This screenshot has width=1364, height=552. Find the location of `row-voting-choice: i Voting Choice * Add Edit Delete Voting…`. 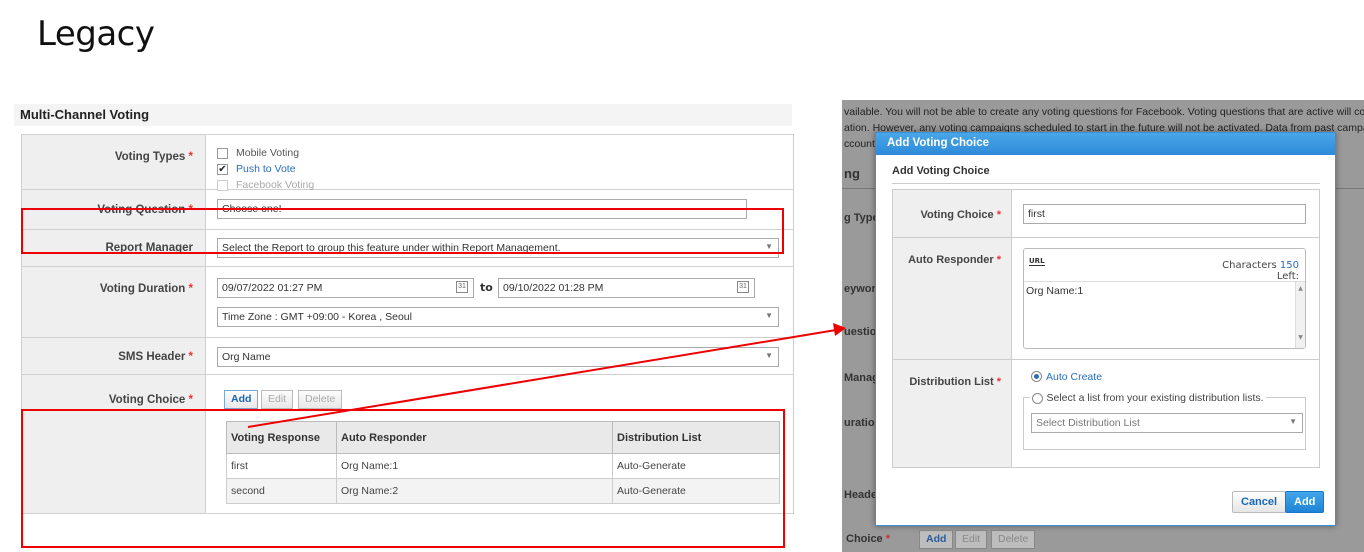

row-voting-choice: i Voting Choice * Add Edit Delete Voting… is located at coordinates (407, 444).